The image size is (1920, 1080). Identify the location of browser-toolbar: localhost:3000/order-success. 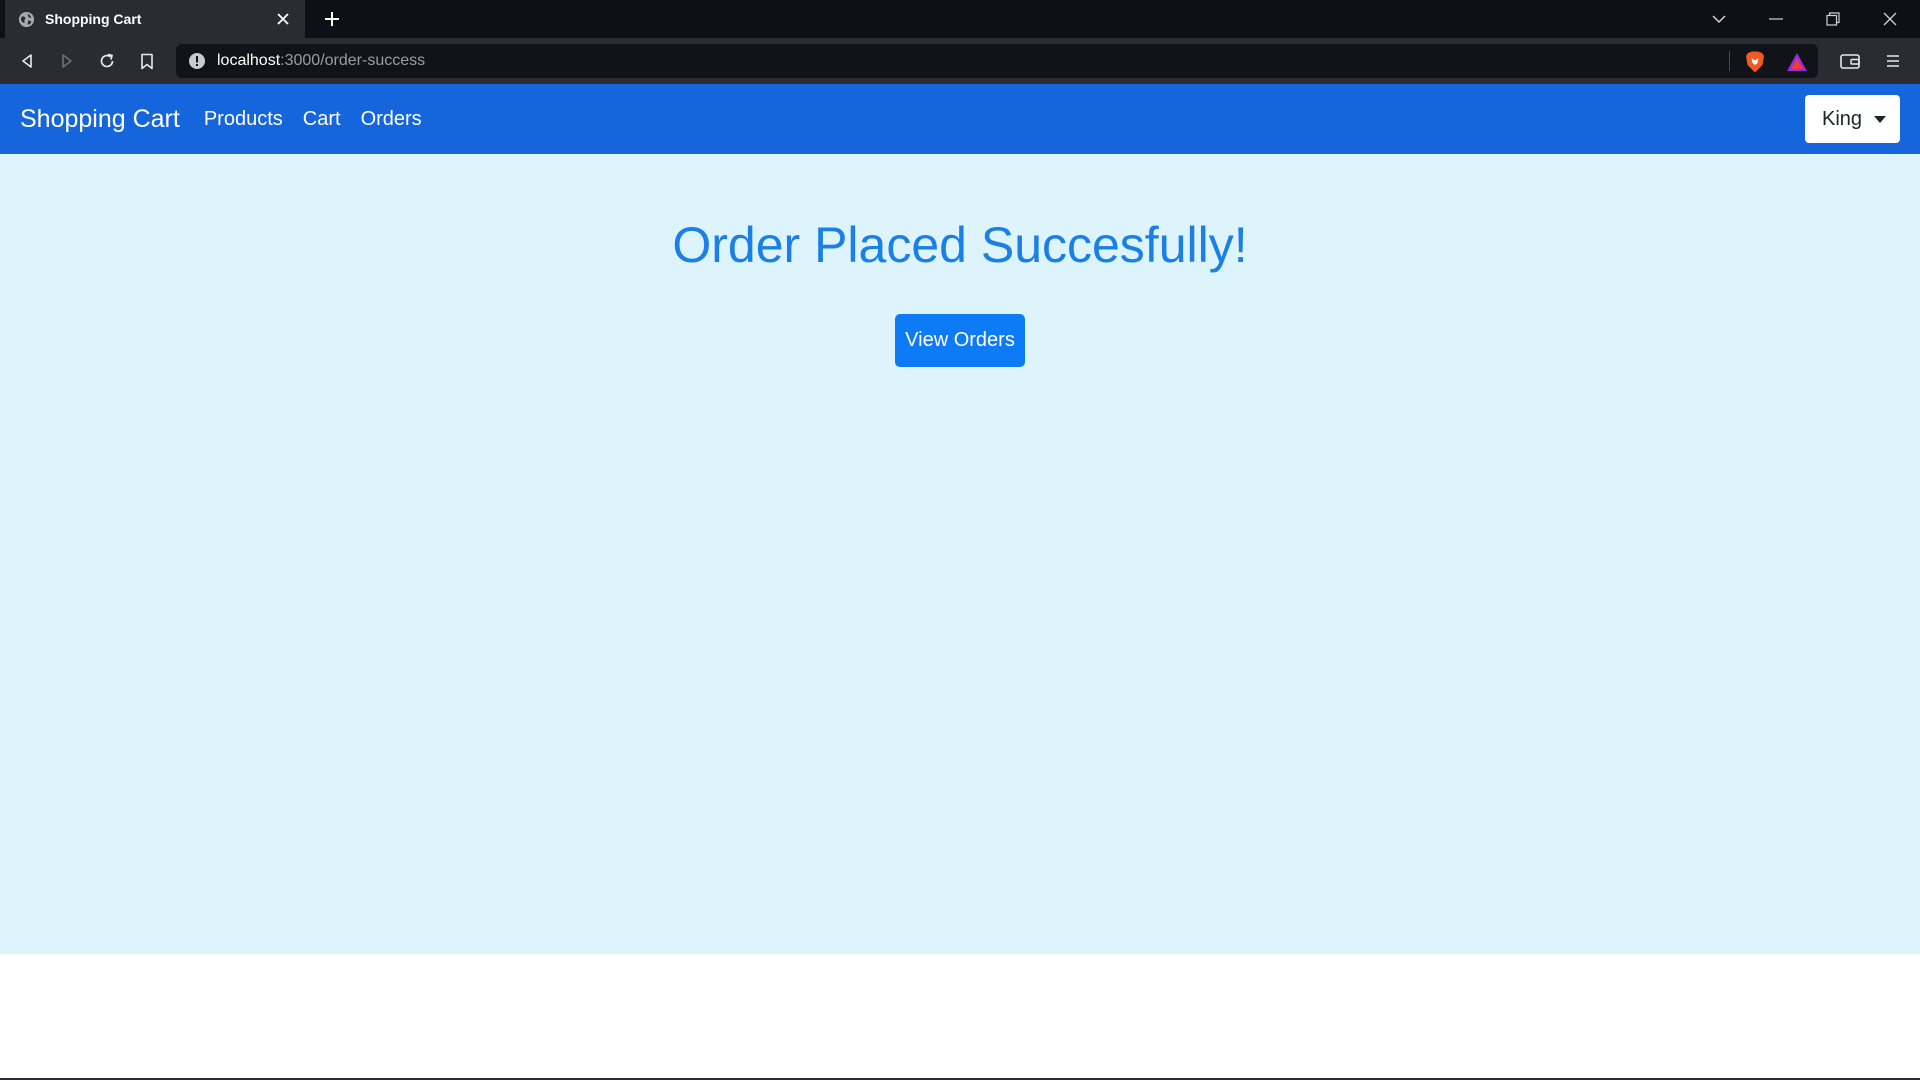
(960, 61).